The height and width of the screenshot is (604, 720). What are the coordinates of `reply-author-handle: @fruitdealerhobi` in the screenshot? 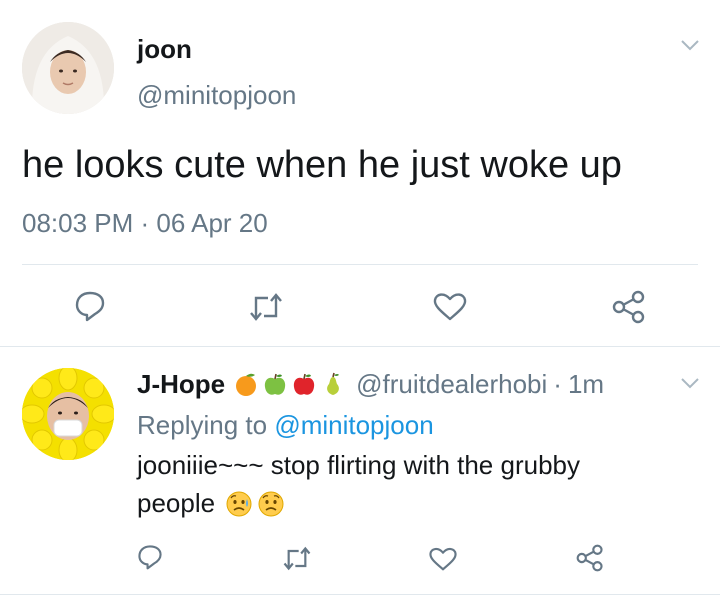 It's located at (451, 384).